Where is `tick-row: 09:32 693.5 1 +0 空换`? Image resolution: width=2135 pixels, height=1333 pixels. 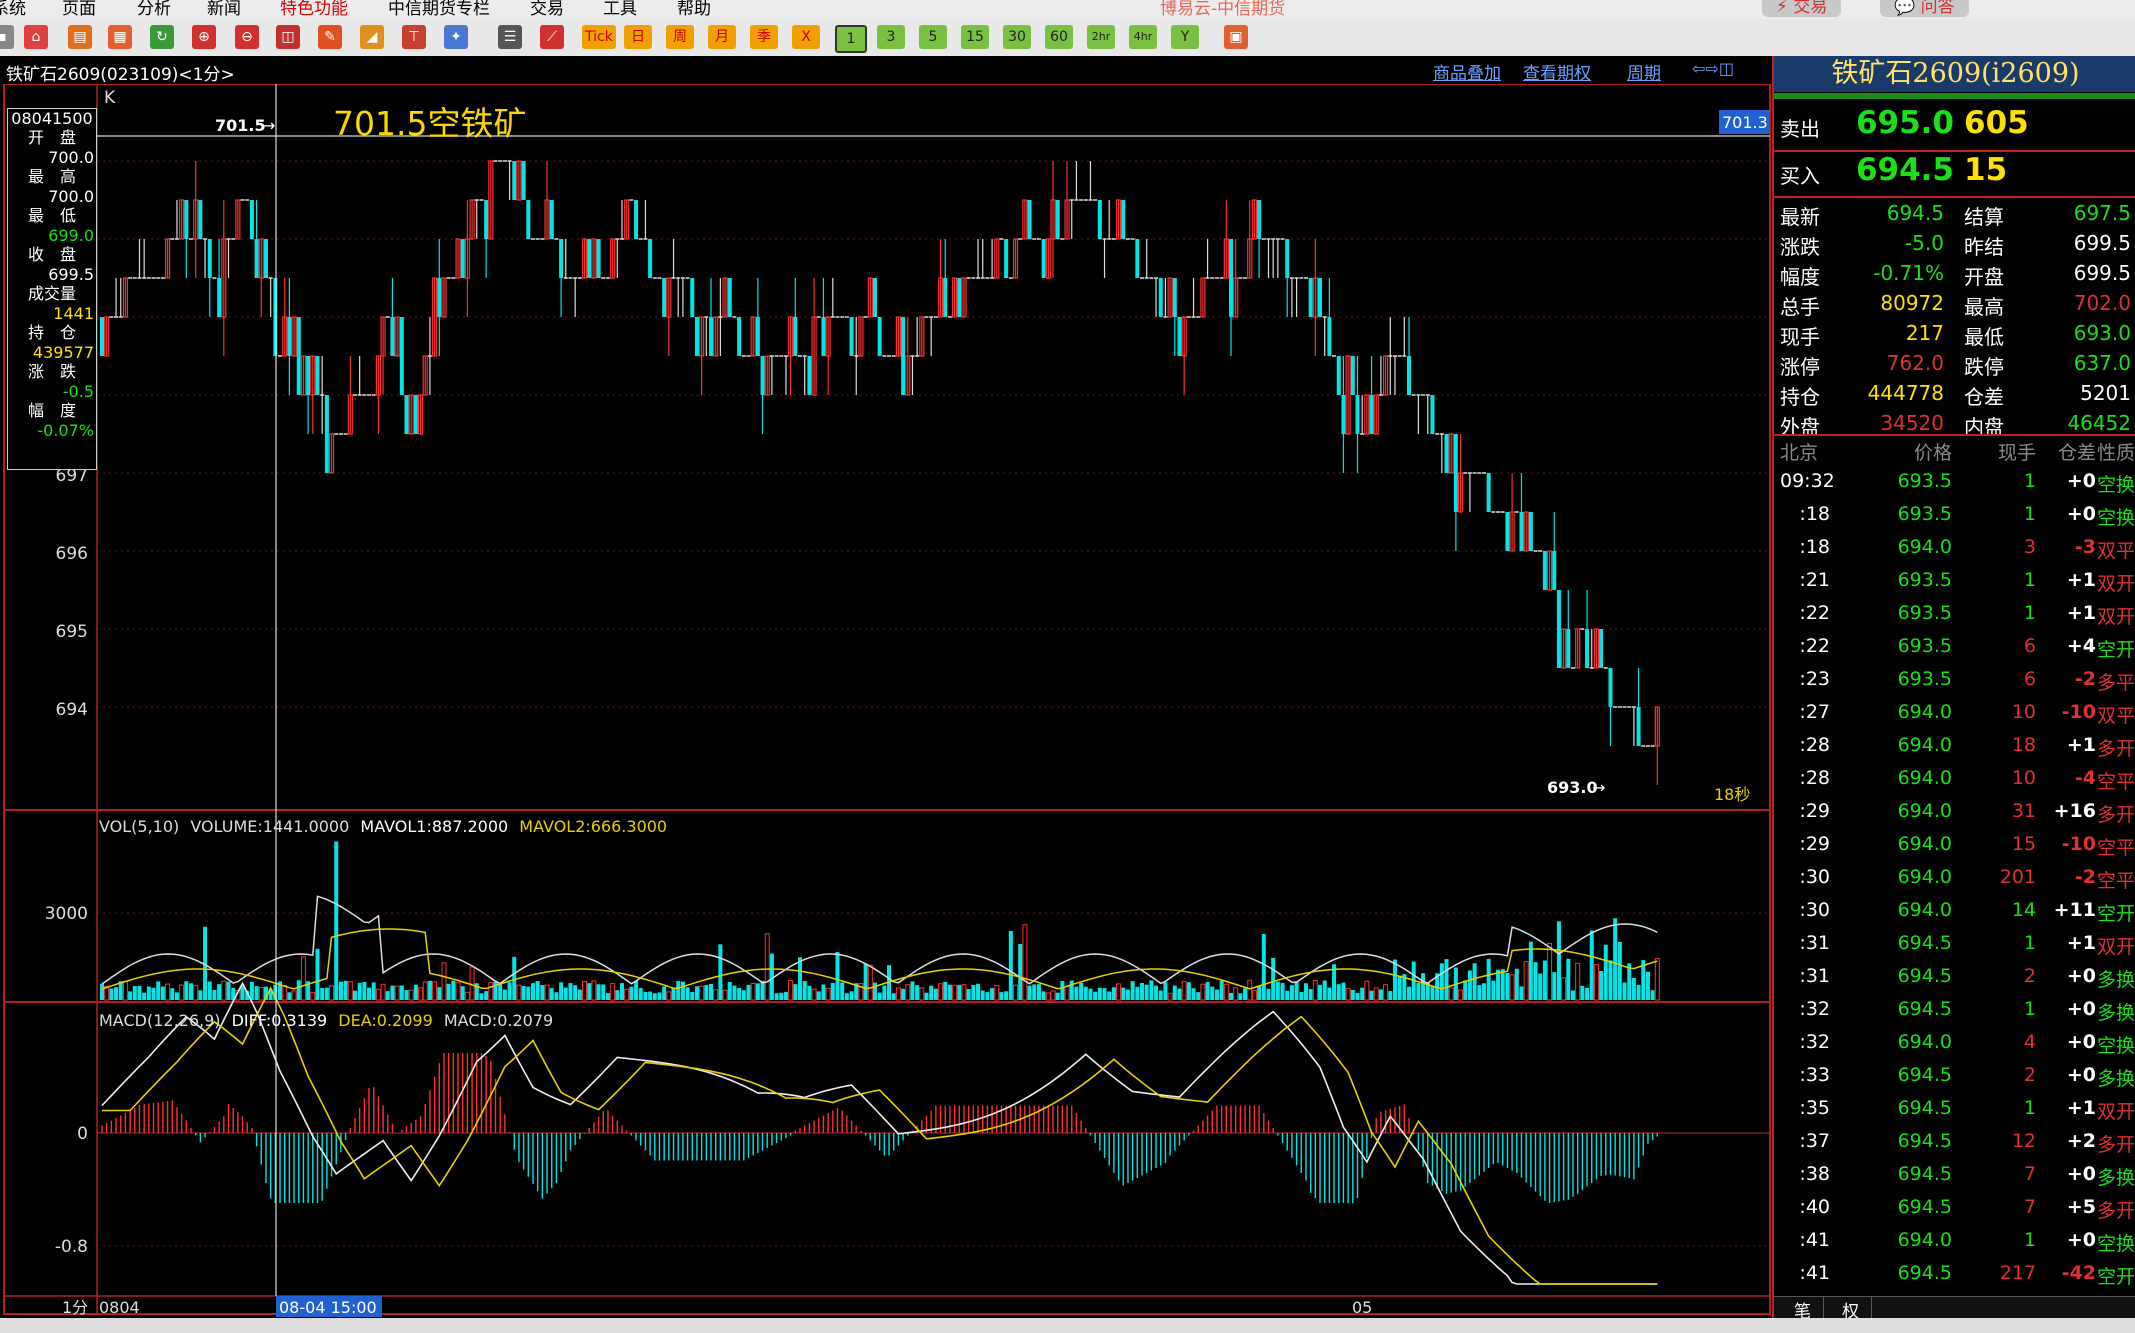
tick-row: 09:32 693.5 1 +0 空换 is located at coordinates (1954, 486).